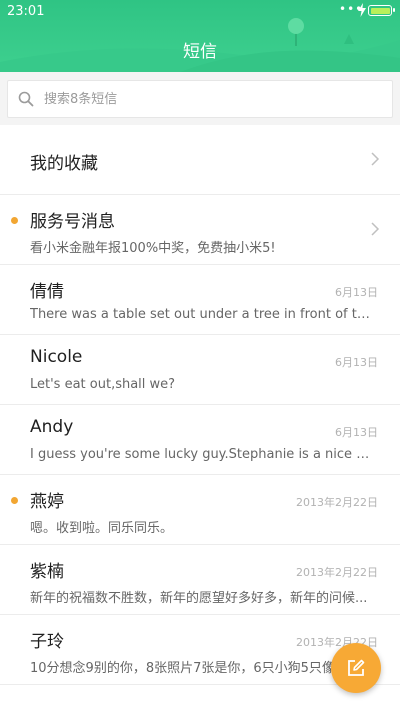  I want to click on compose-icon, so click(356, 667).